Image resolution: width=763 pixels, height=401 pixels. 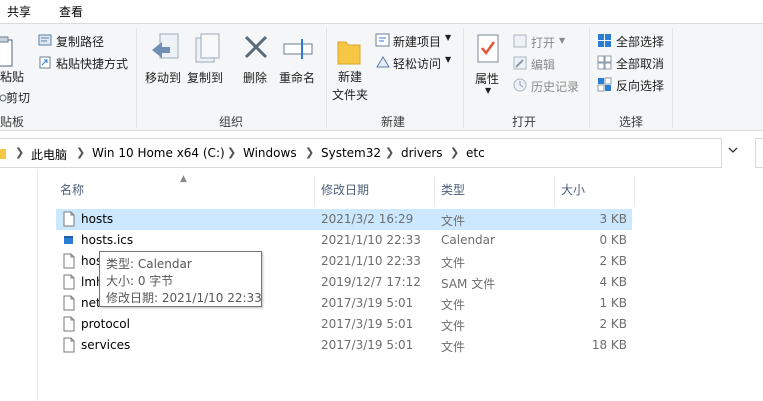 What do you see at coordinates (520, 85) in the screenshot?
I see `history-icon` at bounding box center [520, 85].